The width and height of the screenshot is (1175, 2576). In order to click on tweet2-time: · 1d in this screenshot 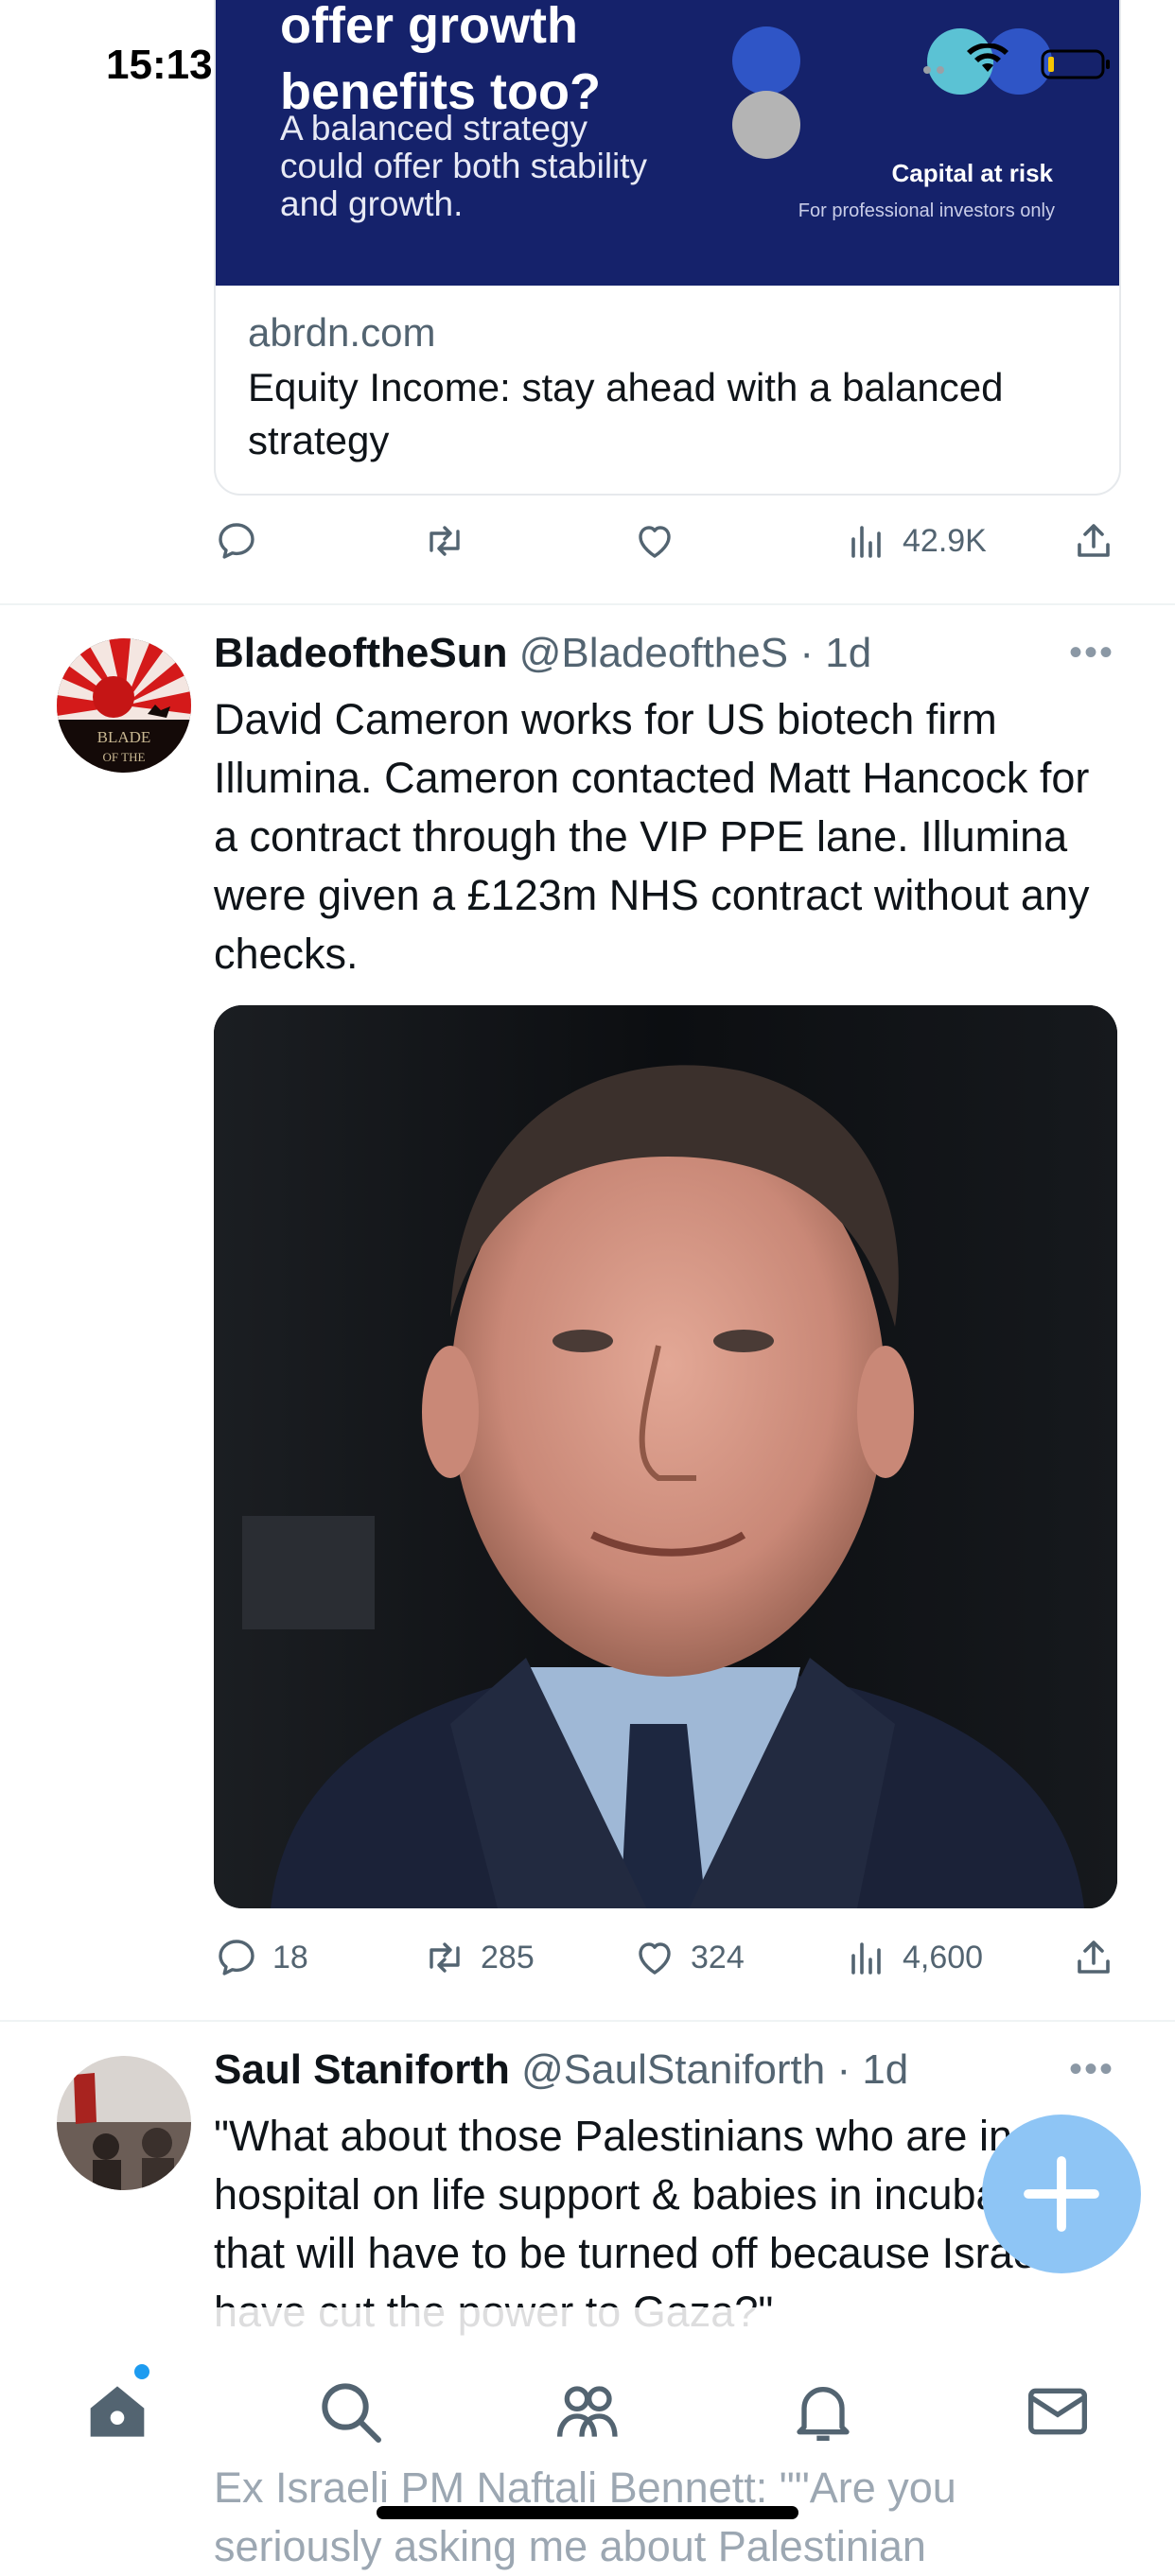, I will do `click(873, 2069)`.